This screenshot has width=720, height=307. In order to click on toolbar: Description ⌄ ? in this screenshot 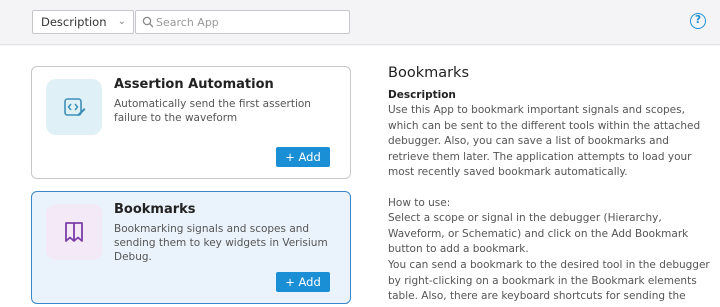, I will do `click(360, 22)`.